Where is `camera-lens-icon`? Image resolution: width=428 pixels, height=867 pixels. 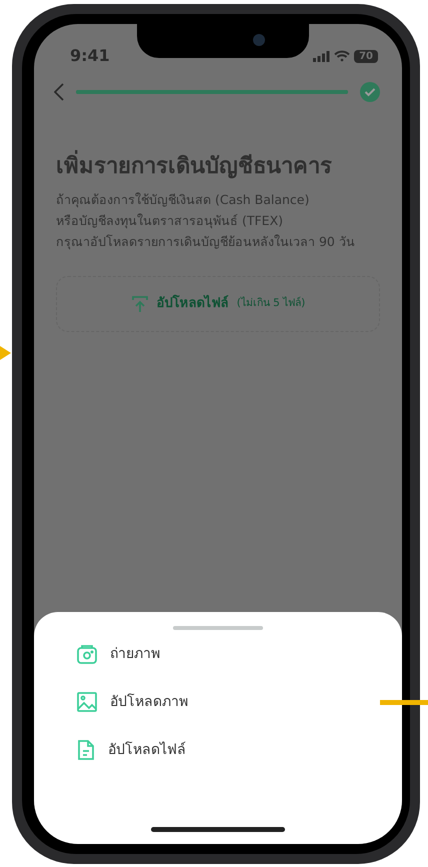 camera-lens-icon is located at coordinates (259, 40).